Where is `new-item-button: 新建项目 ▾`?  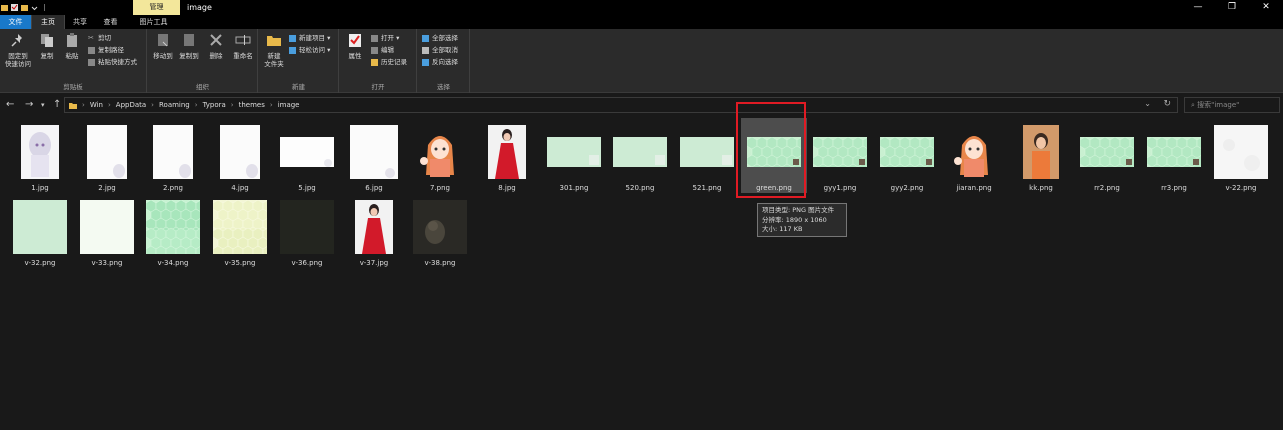 new-item-button: 新建项目 ▾ is located at coordinates (309, 38).